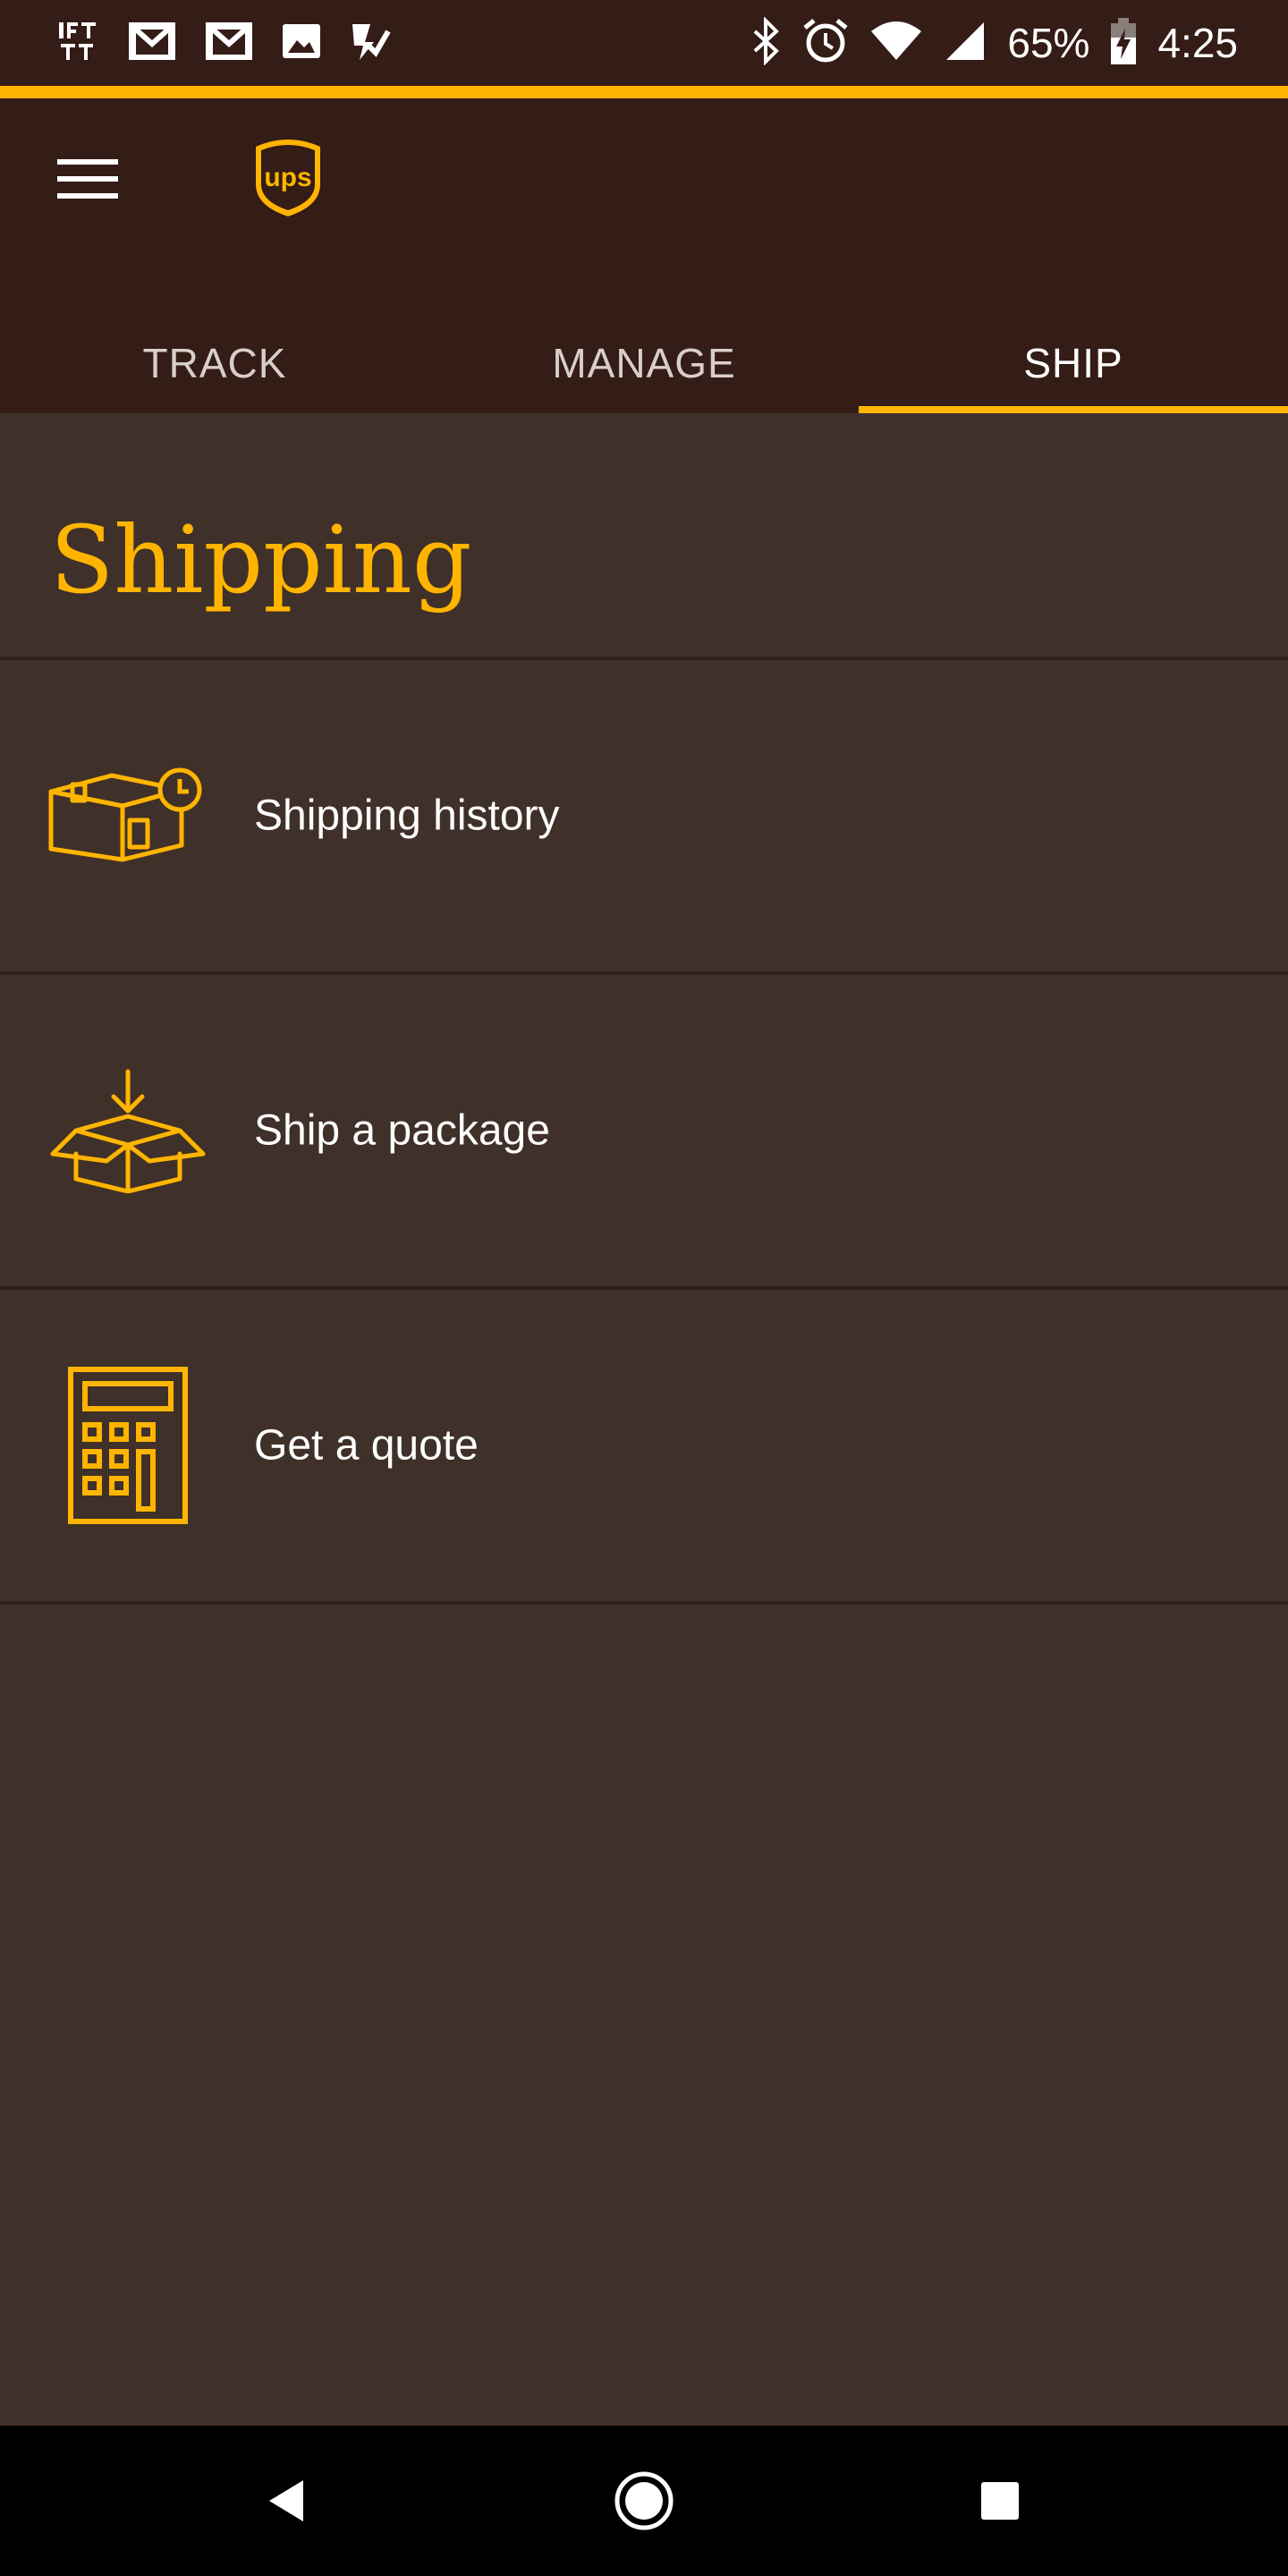  I want to click on notification-icons, so click(224, 43).